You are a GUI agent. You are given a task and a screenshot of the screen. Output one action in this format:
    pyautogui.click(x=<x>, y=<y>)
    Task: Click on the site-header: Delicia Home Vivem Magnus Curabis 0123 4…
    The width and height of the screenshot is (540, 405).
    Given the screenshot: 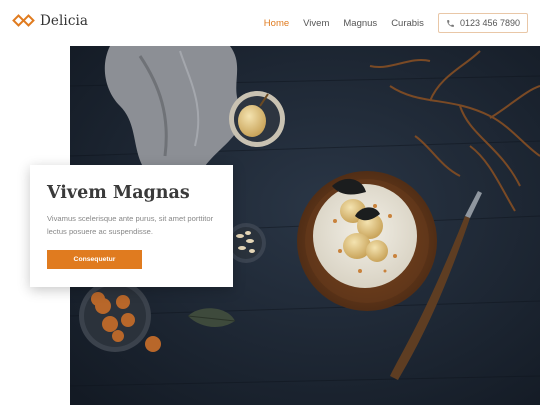 What is the action you would take?
    pyautogui.click(x=270, y=23)
    